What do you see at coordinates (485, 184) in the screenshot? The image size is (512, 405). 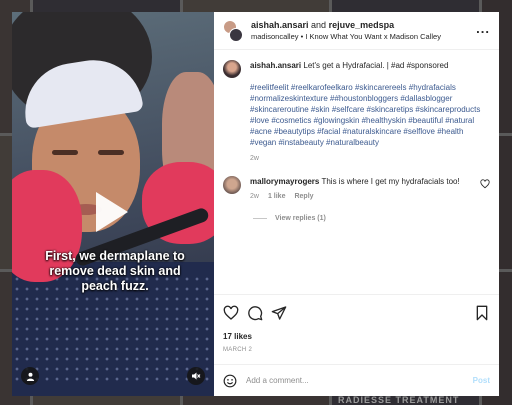 I see `comment-heart-icon` at bounding box center [485, 184].